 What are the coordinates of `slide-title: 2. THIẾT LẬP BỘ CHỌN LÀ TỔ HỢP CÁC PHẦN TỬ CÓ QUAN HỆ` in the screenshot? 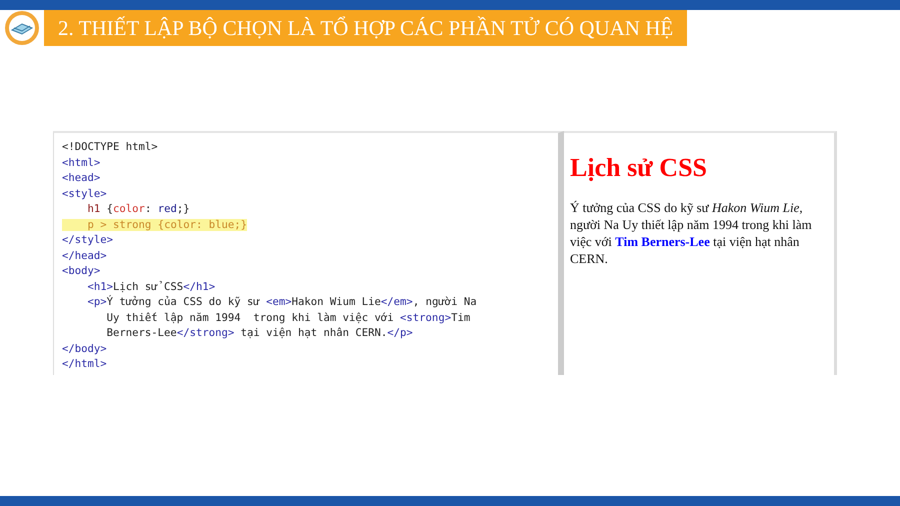 It's located at (366, 28).